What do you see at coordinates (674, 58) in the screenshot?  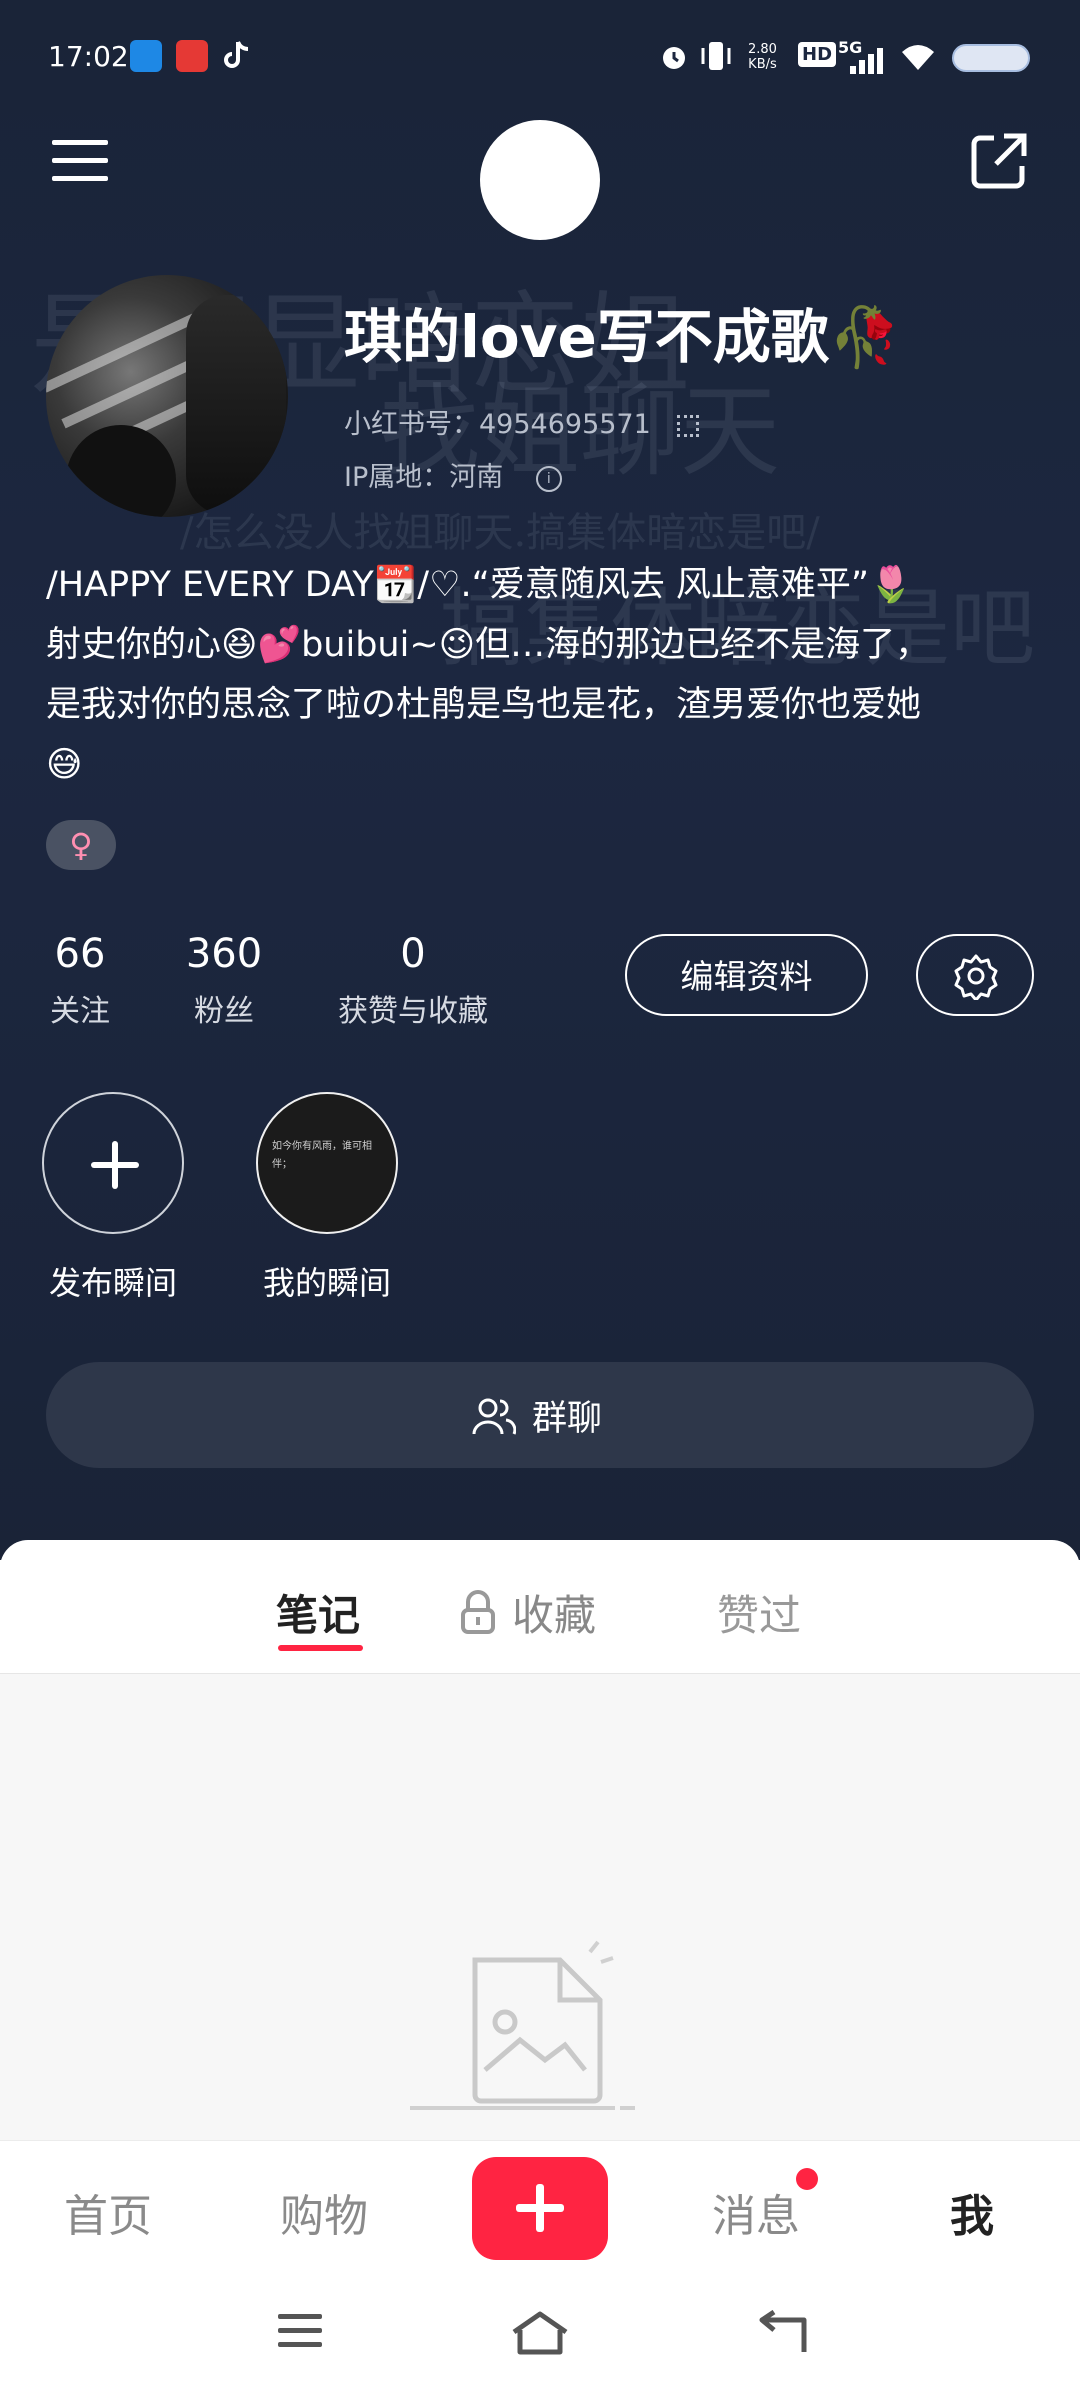 I see `alarm-icon` at bounding box center [674, 58].